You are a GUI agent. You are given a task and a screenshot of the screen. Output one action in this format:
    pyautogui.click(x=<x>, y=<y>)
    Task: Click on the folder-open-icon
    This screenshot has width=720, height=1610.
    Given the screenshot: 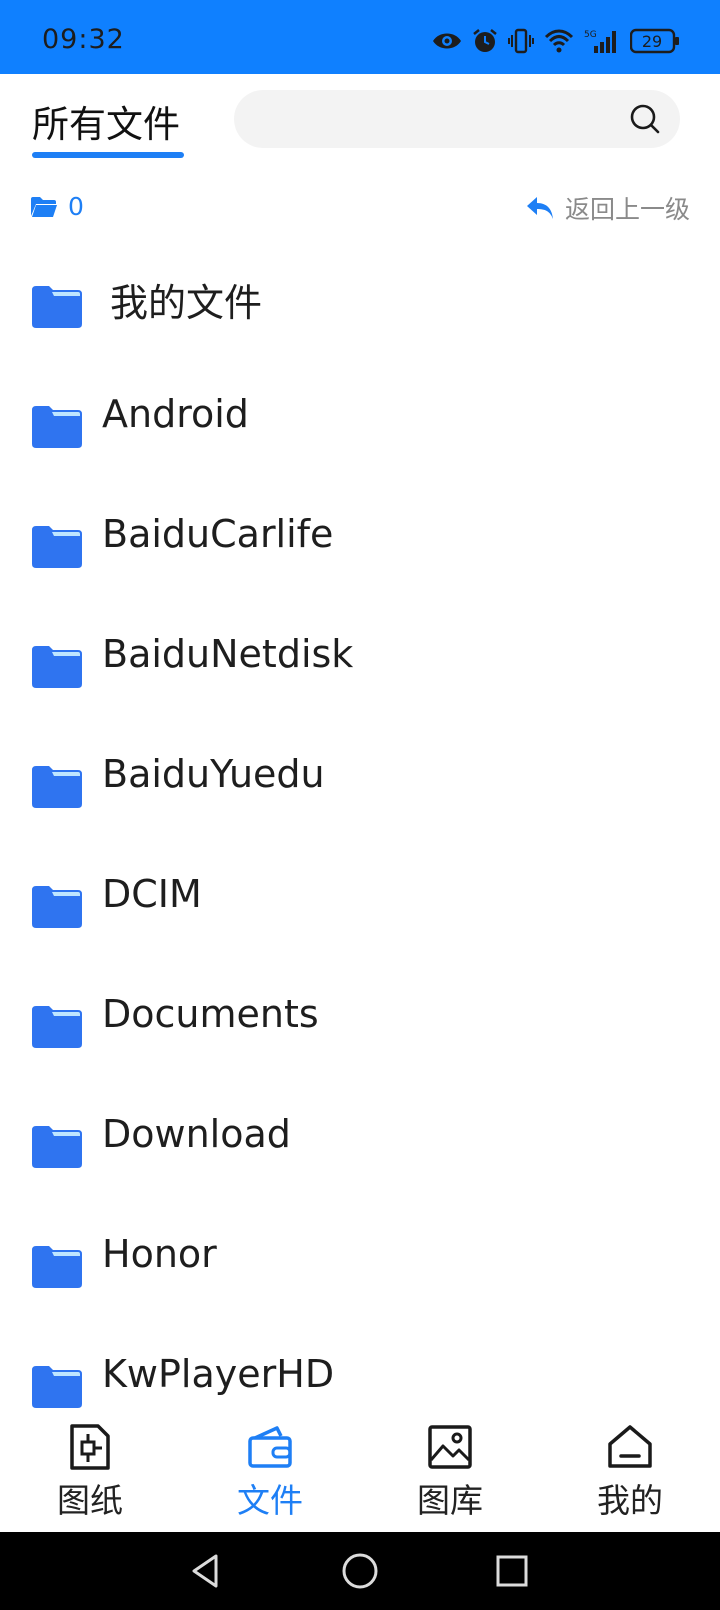 What is the action you would take?
    pyautogui.click(x=44, y=206)
    